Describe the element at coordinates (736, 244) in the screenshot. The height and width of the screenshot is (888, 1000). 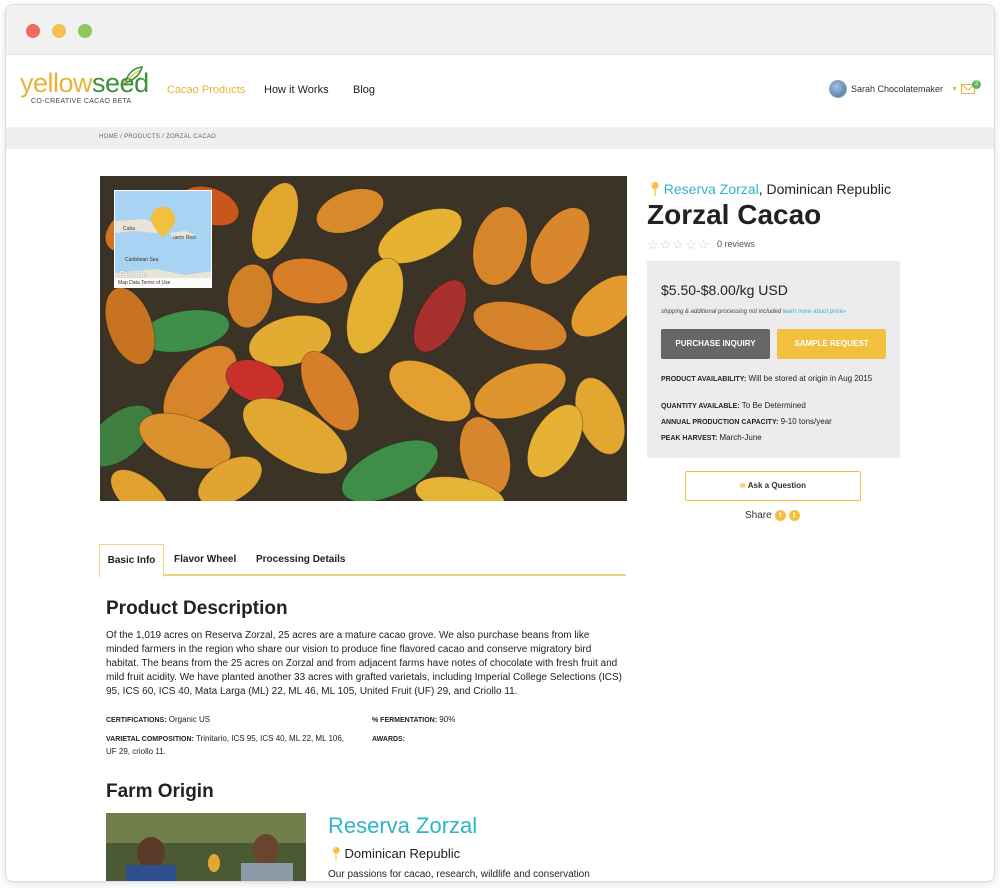
I see `reviews-count: 0 reviews` at that location.